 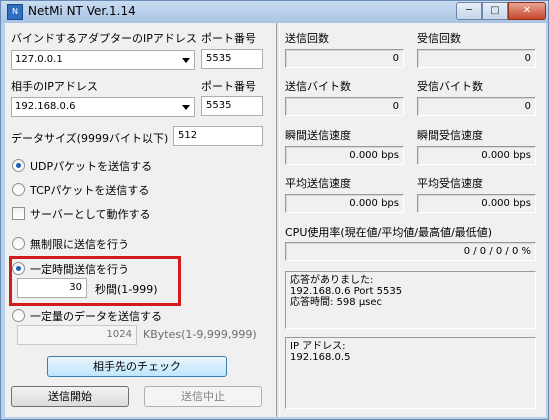 I want to click on unlimited-label: 無制限に送信を行う, so click(x=79, y=244).